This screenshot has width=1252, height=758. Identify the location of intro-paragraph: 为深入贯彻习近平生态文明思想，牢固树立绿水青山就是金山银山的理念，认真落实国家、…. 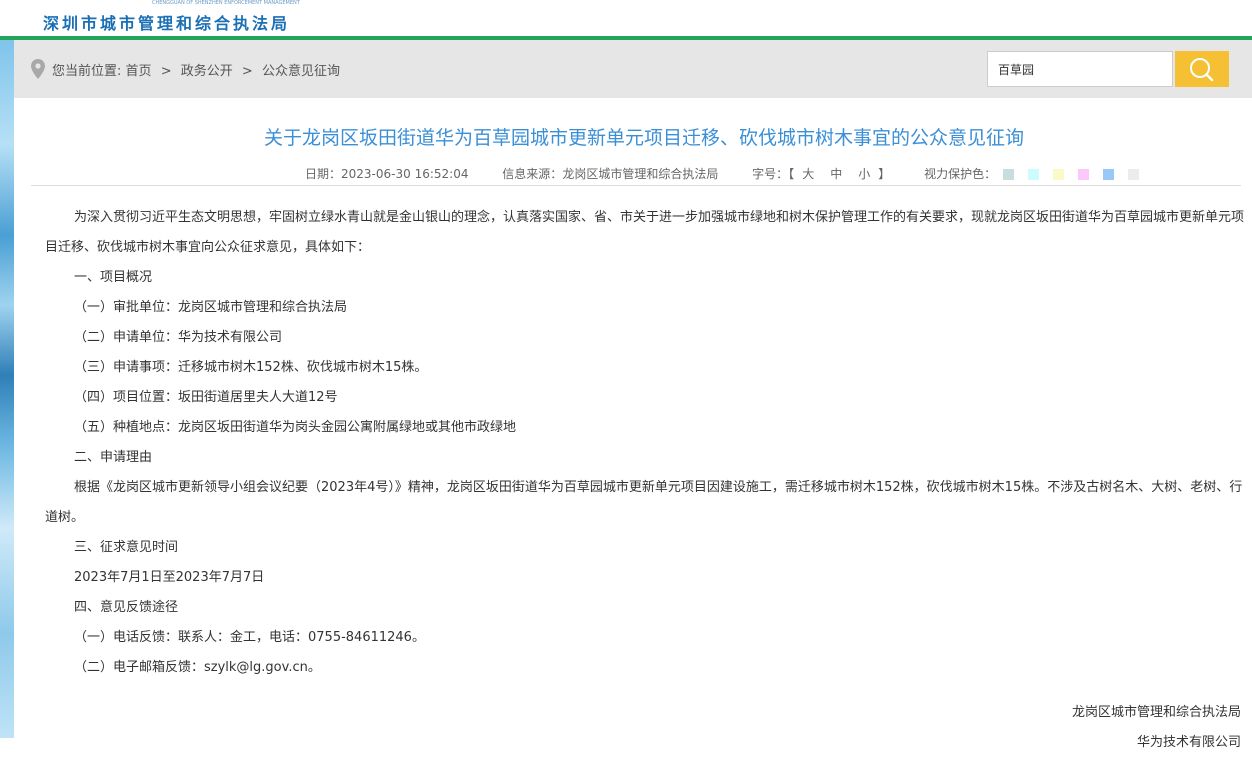
(645, 232).